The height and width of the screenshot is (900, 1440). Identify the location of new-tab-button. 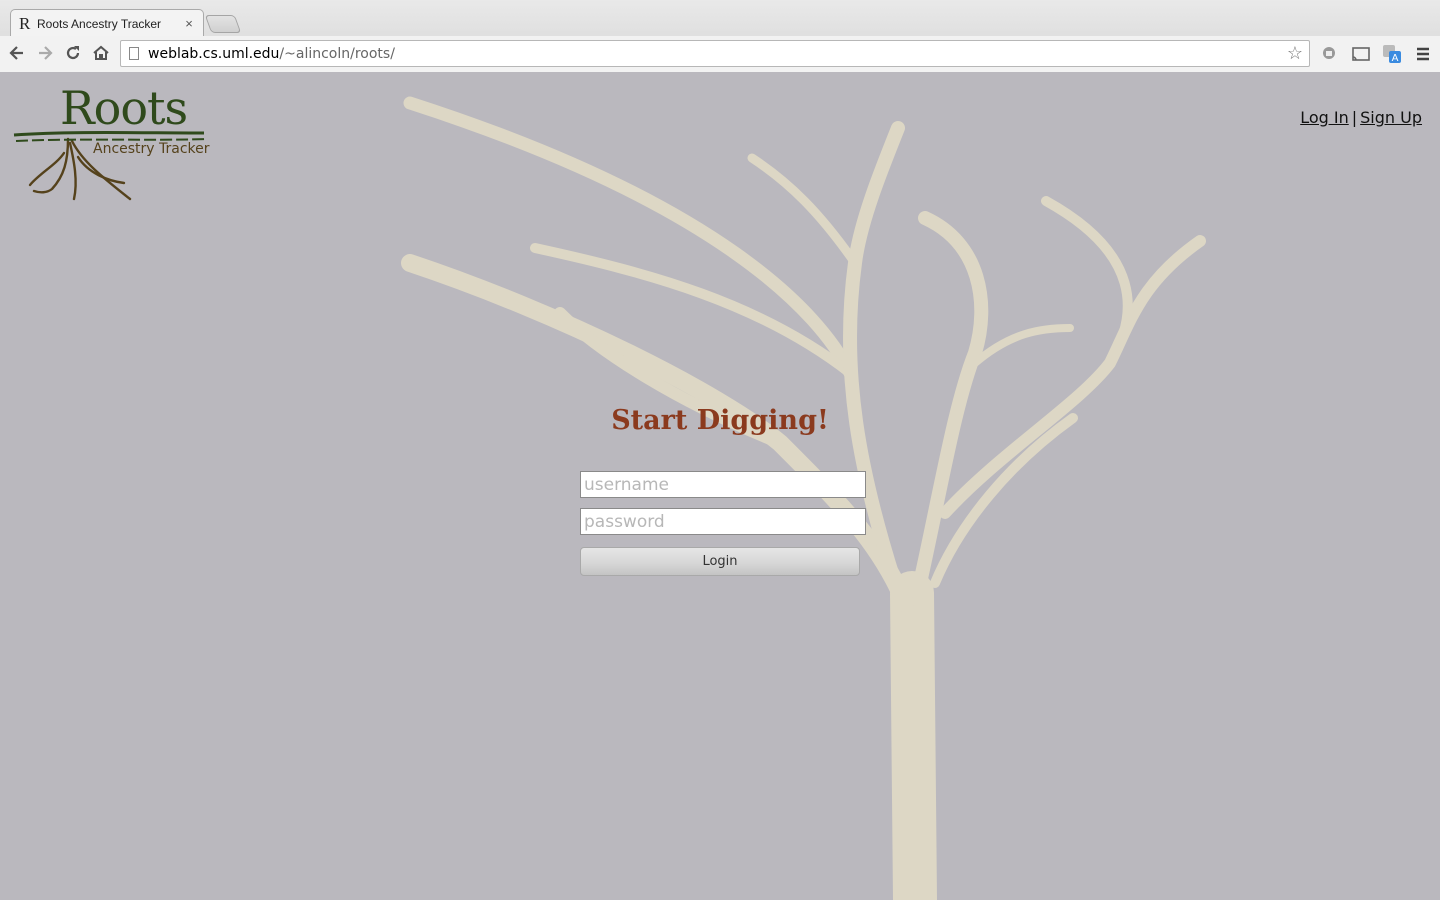
(223, 24).